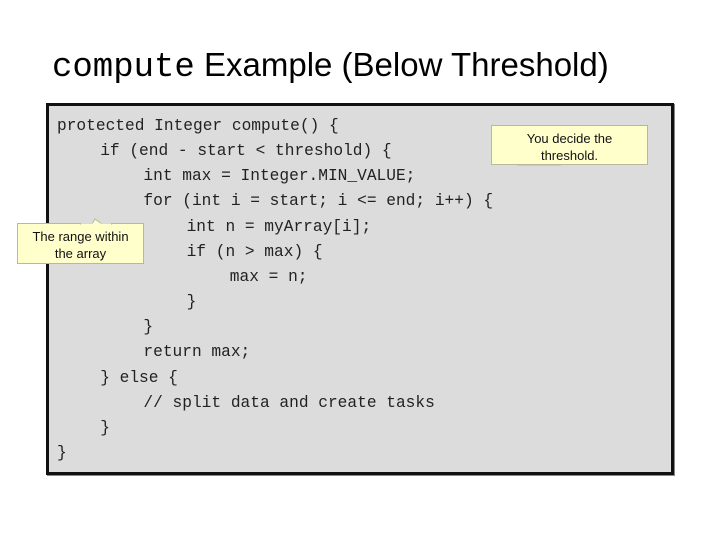 The width and height of the screenshot is (720, 540). Describe the element at coordinates (80, 236) in the screenshot. I see `range-callout-line1: The range within` at that location.